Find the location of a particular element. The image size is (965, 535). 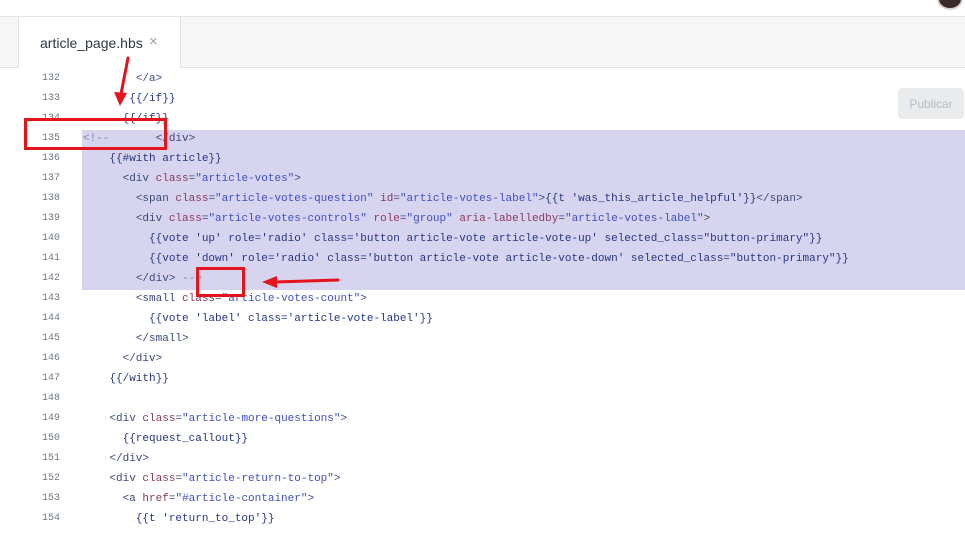

arrow-left-icon is located at coordinates (301, 282).